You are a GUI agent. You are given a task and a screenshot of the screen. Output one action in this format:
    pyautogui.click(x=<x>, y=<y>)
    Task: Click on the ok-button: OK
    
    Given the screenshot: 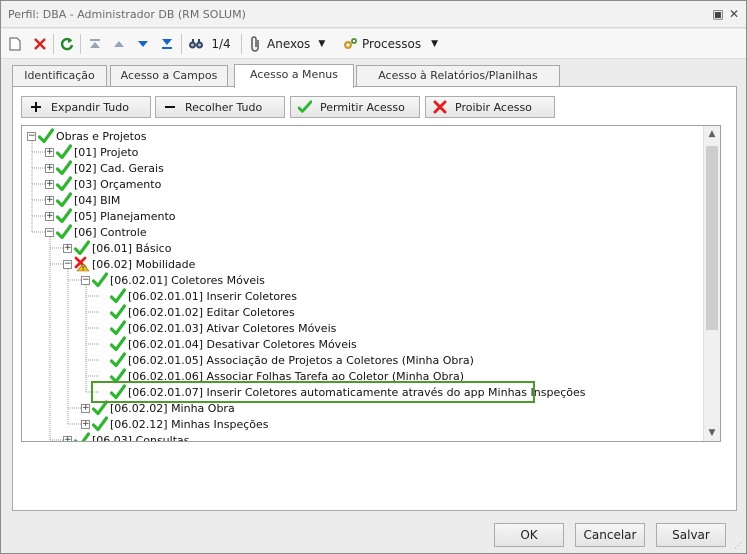 What is the action you would take?
    pyautogui.click(x=529, y=535)
    